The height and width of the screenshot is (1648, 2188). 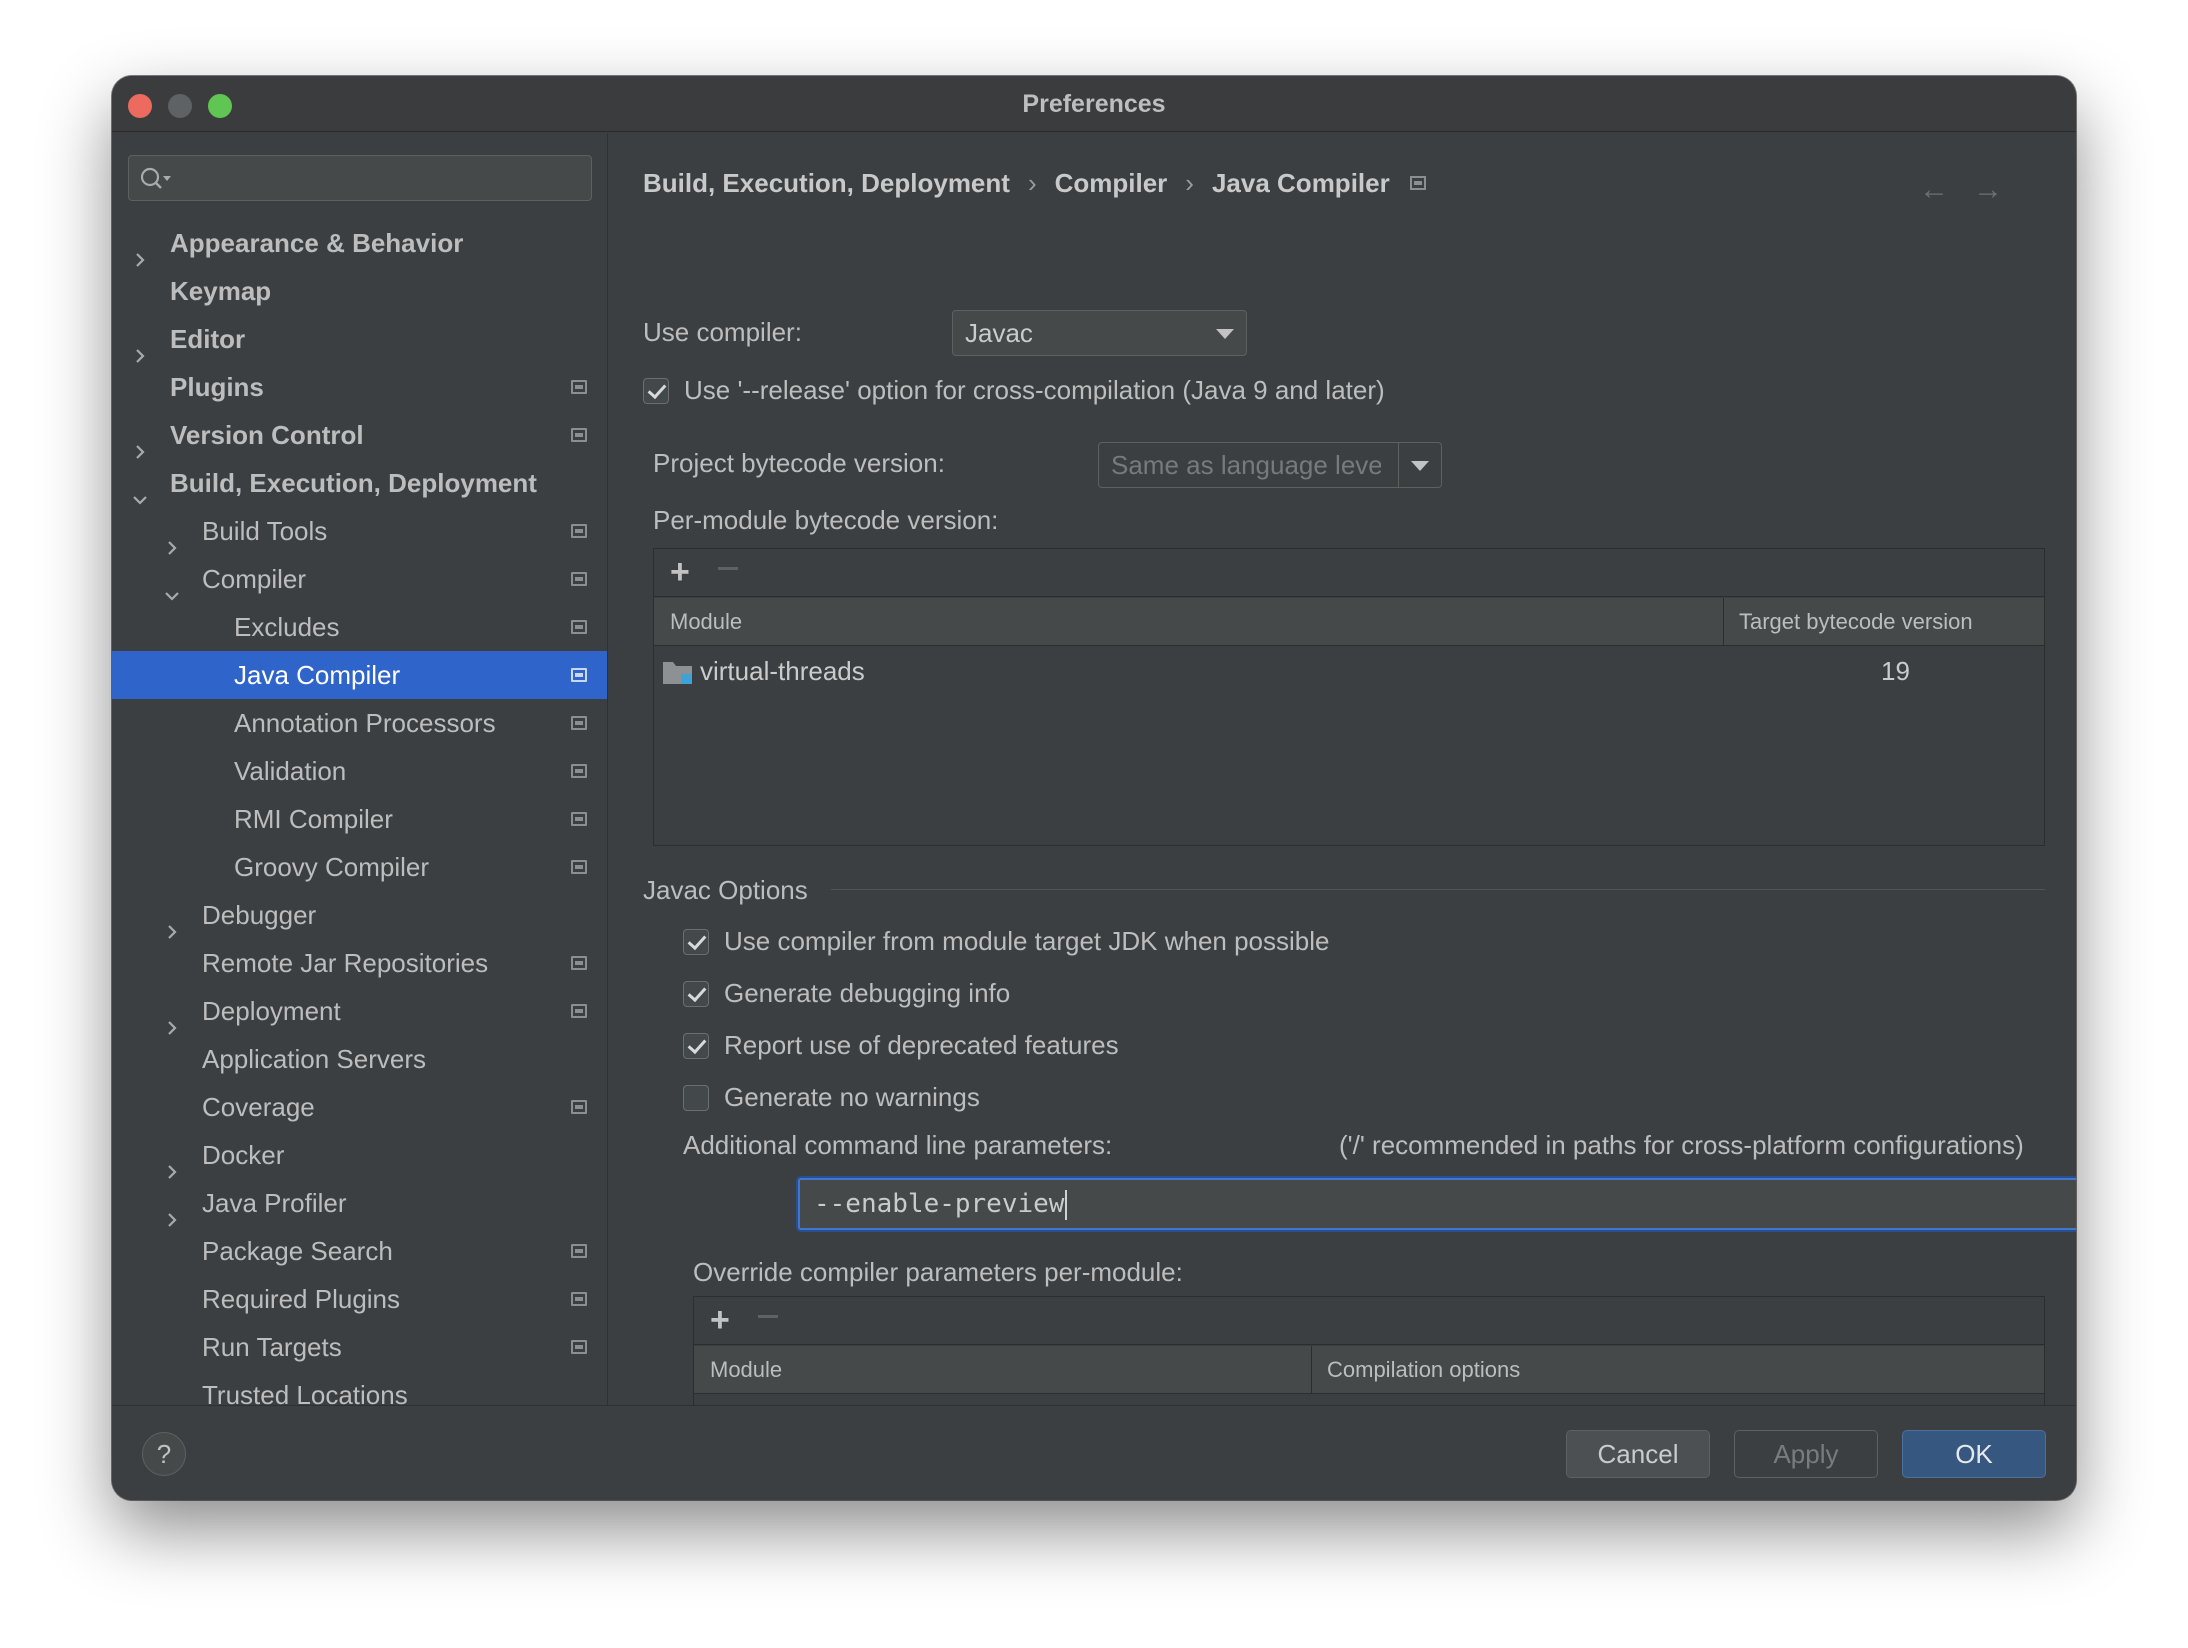 What do you see at coordinates (782, 671) in the screenshot?
I see `module-name: virtual-threads` at bounding box center [782, 671].